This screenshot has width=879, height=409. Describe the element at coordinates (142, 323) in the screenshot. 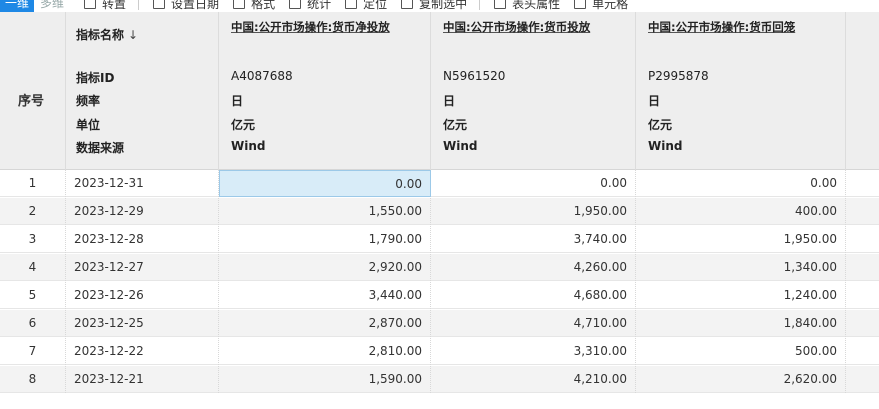

I see `row-date-cell: 2023-12-25` at that location.